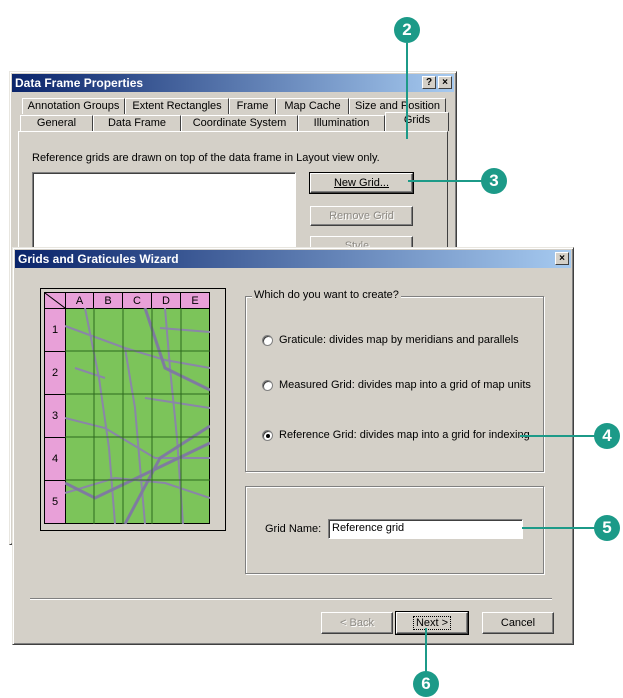  Describe the element at coordinates (137, 300) in the screenshot. I see `preview-col-c: C` at that location.